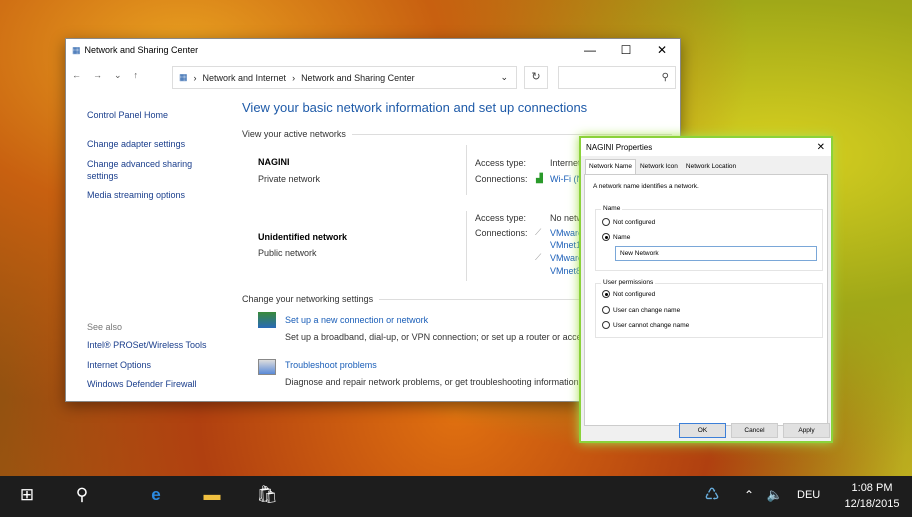  Describe the element at coordinates (149, 170) in the screenshot. I see `sidebar-item-sharing: Change advanced sharing settings` at that location.